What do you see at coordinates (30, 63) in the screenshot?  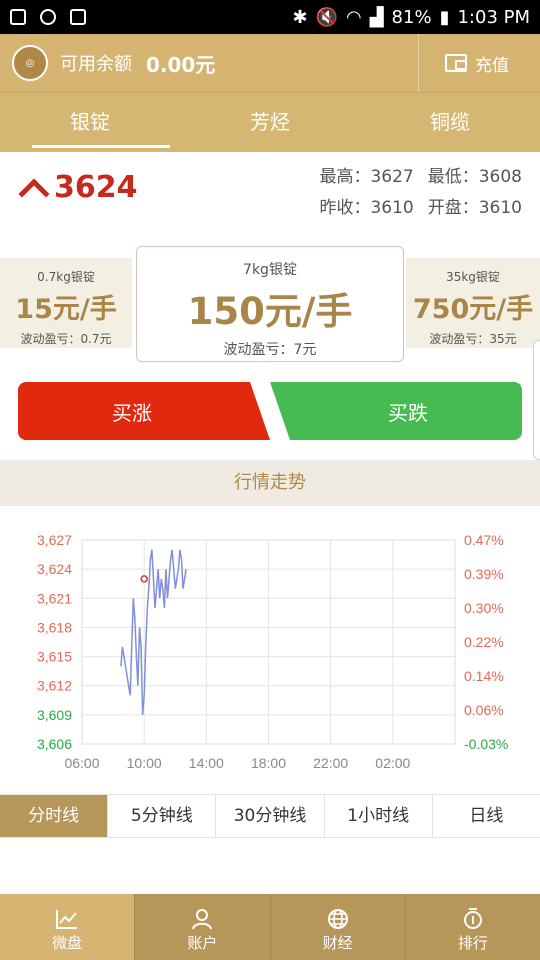 I see `brand-logo-icon: ◎` at bounding box center [30, 63].